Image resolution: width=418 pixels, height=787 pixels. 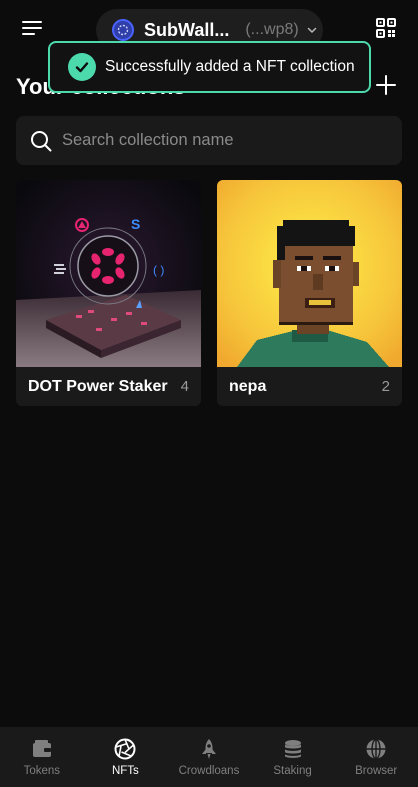 I want to click on nav-item-crowdloans: Crowdloans, so click(x=209, y=757).